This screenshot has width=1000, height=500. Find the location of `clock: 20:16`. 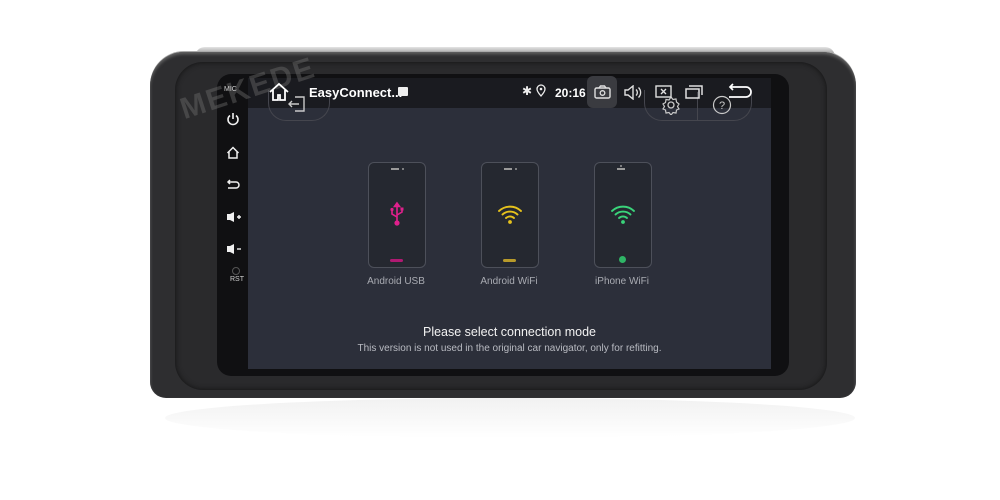

clock: 20:16 is located at coordinates (570, 93).